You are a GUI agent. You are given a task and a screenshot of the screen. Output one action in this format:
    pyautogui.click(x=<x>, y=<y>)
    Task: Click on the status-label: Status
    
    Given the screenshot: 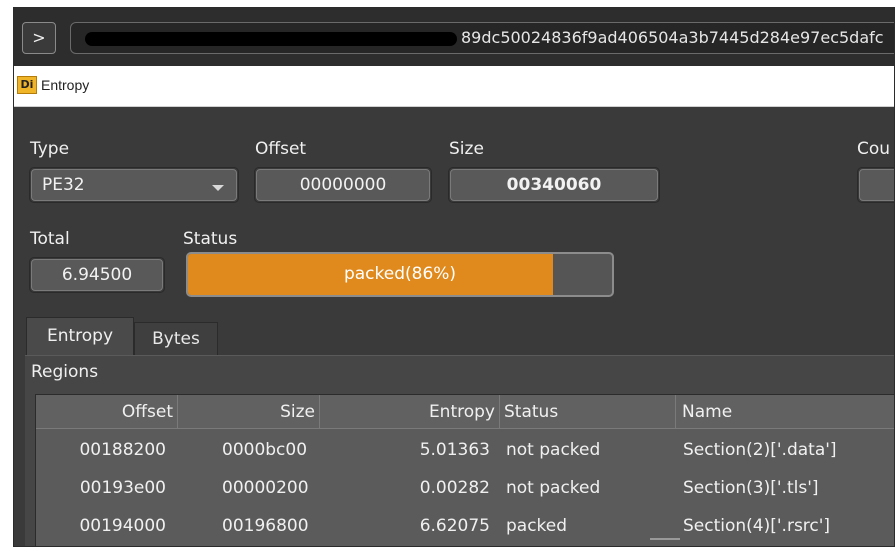 What is the action you would take?
    pyautogui.click(x=210, y=239)
    